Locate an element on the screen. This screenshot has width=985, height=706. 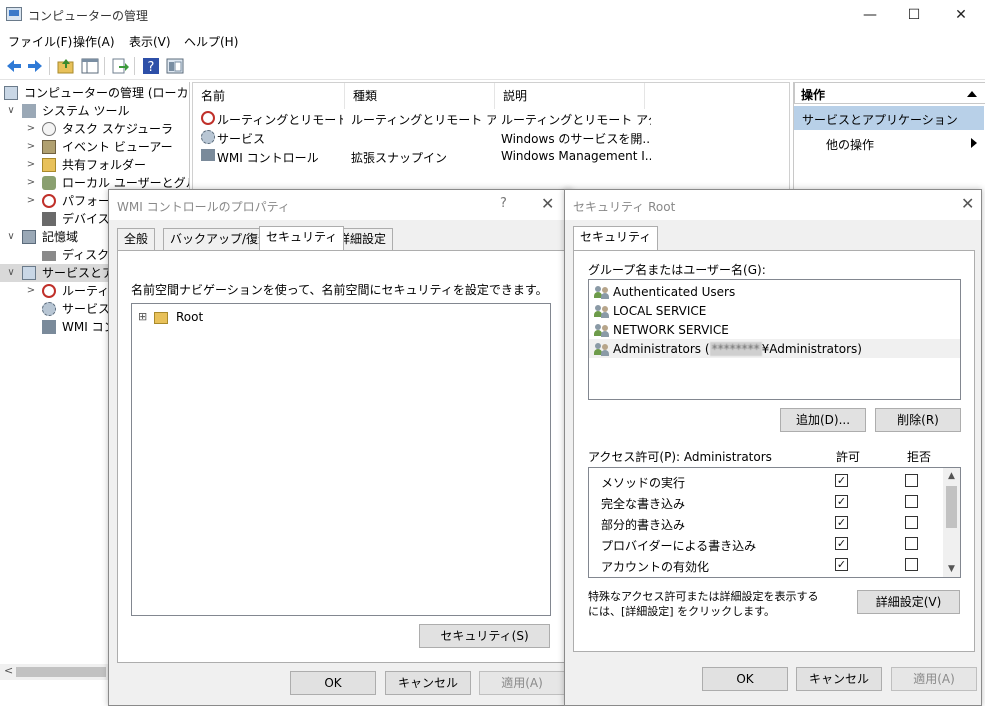
user-list-item: Authenticated Users is located at coordinates (774, 291).